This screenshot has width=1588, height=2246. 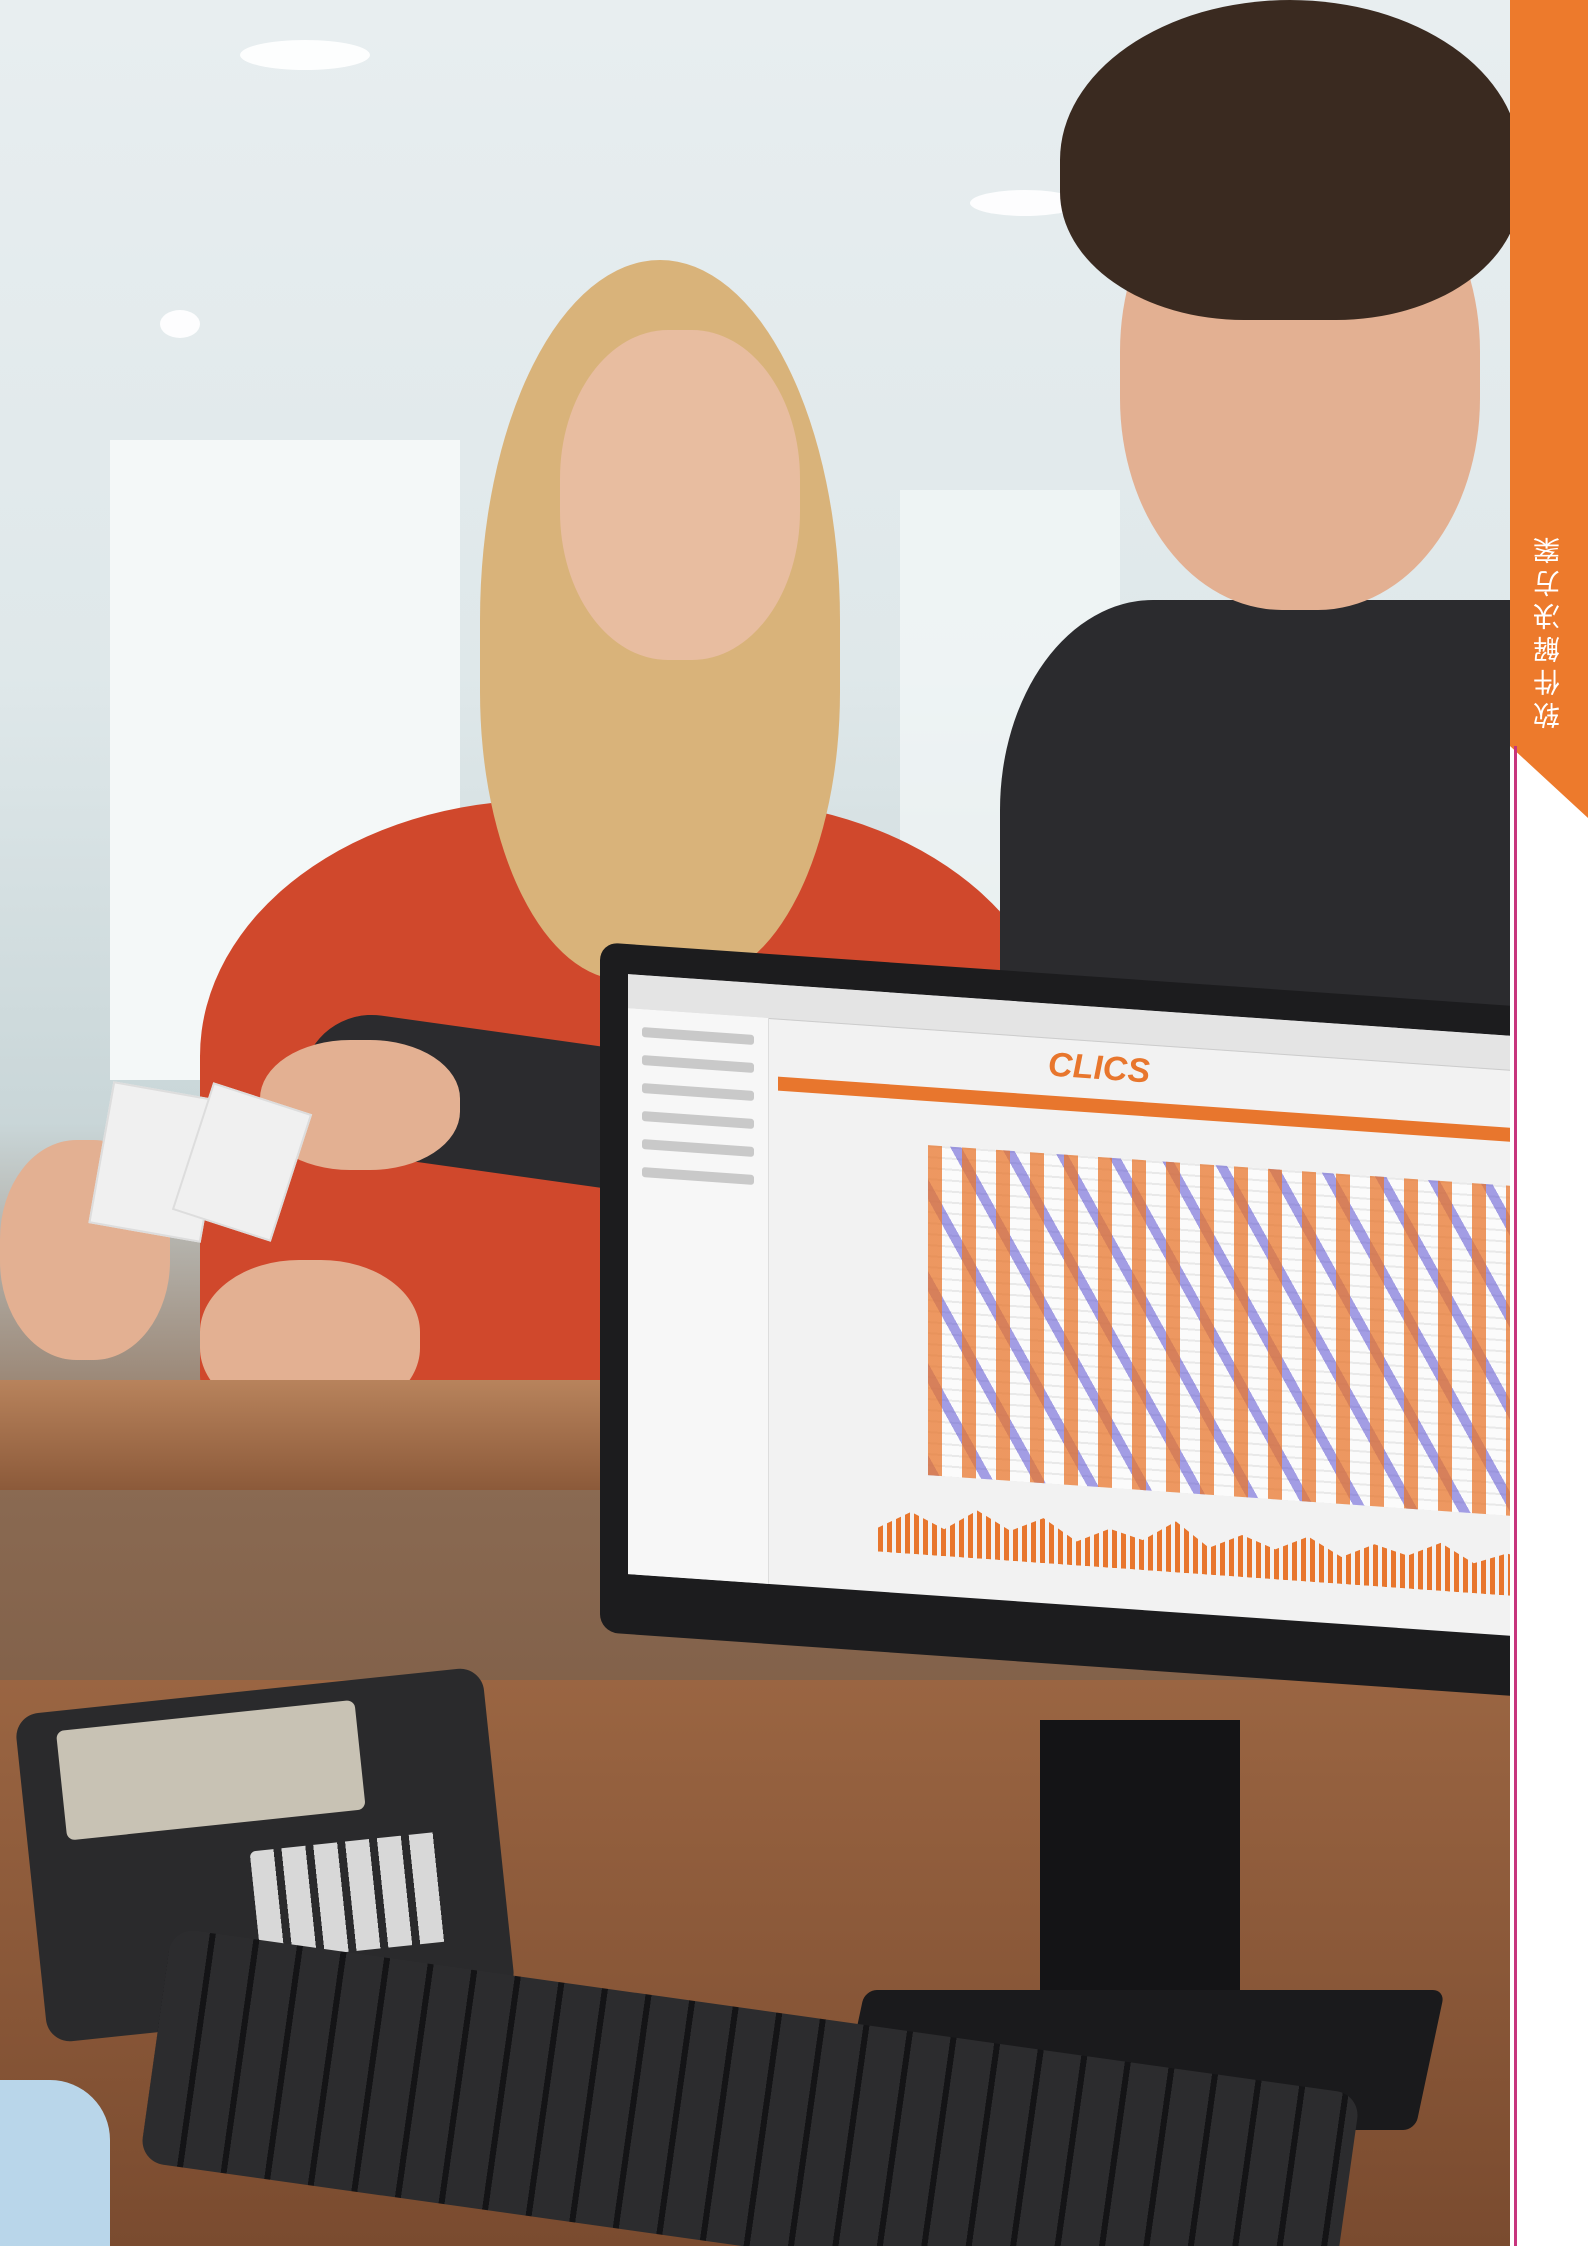 I want to click on margin-rule, so click(x=1515, y=1496).